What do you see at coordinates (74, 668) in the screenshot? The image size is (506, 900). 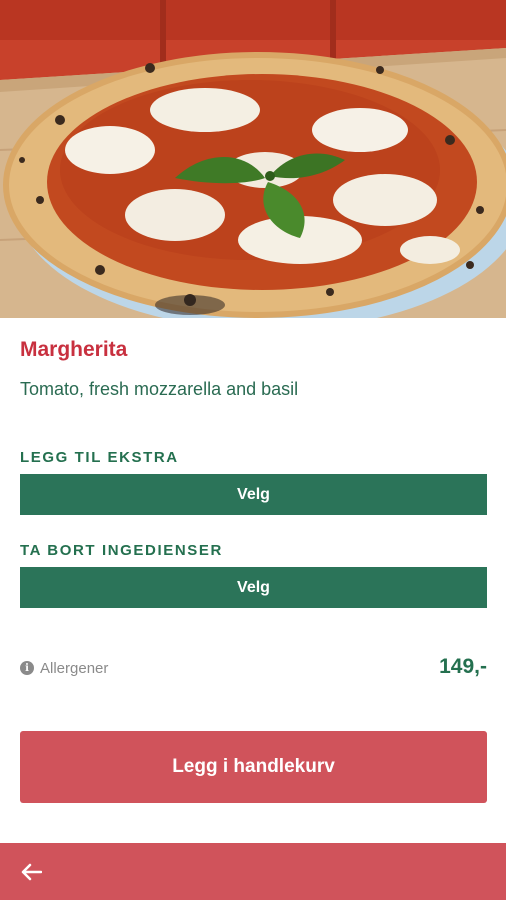 I see `allergens-label: Allergener` at bounding box center [74, 668].